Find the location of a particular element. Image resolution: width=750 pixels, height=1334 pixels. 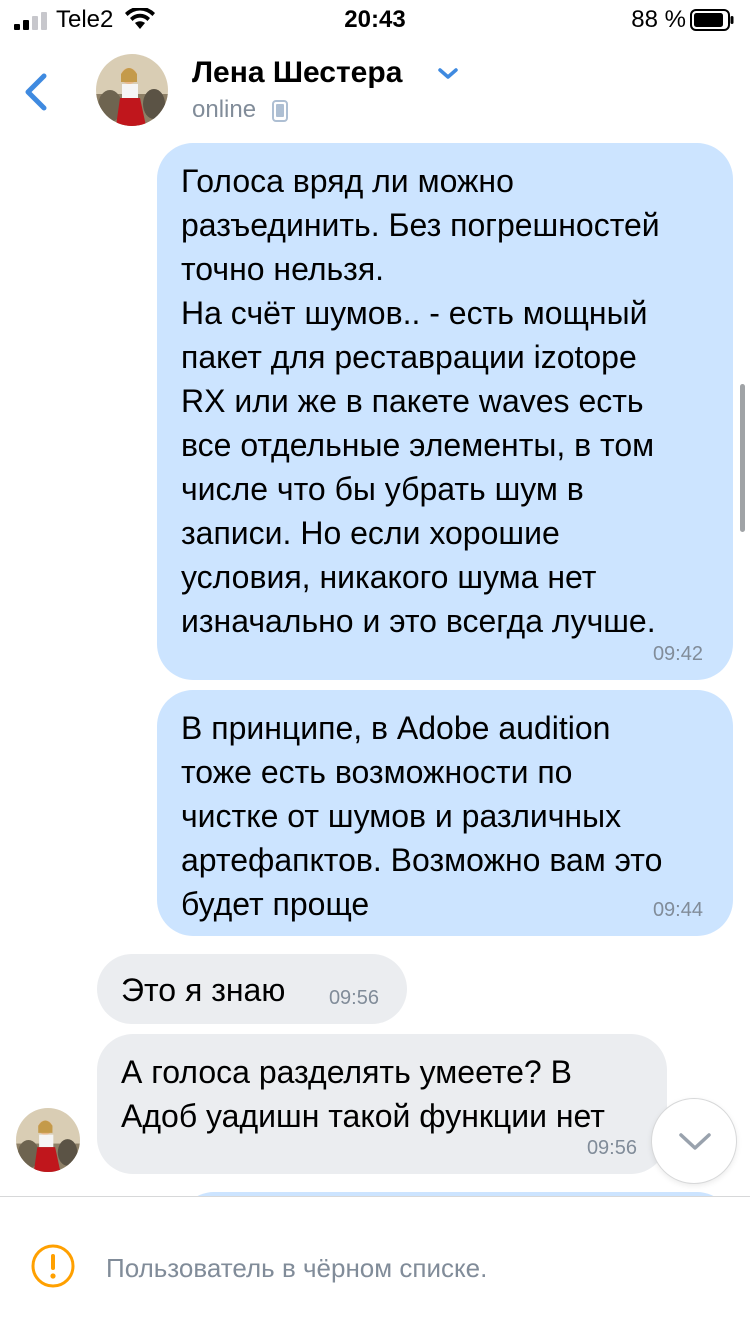

sender-avatar is located at coordinates (48, 1140).